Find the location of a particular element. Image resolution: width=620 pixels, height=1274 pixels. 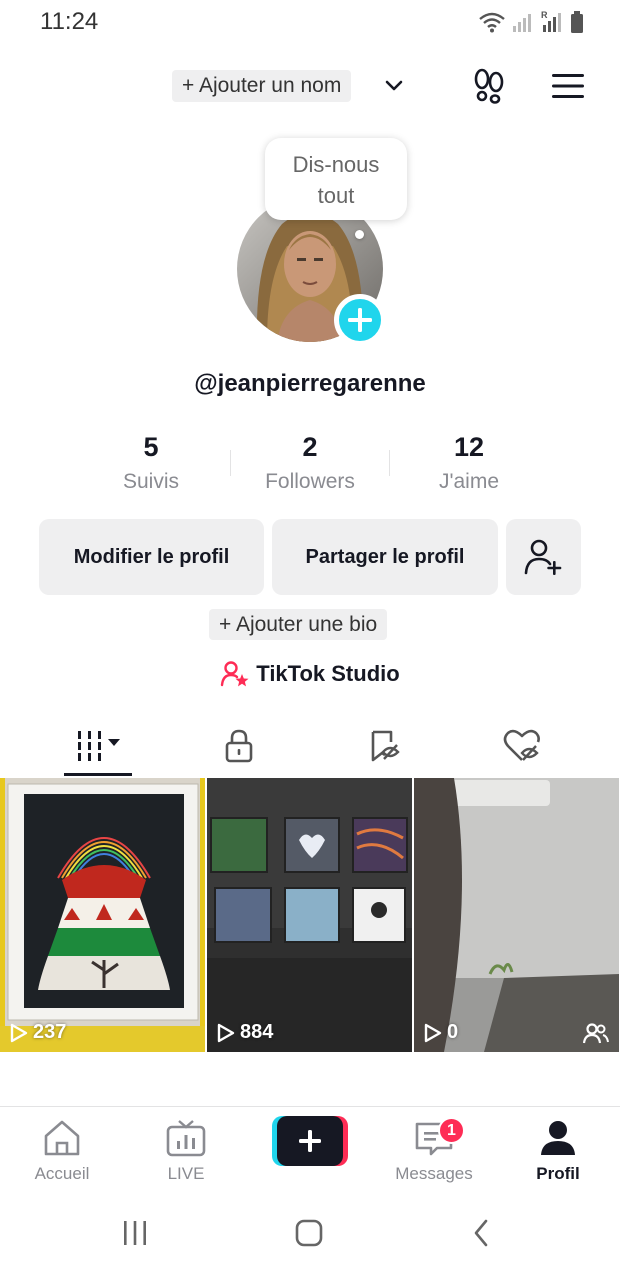

tab-private is located at coordinates (238, 746).